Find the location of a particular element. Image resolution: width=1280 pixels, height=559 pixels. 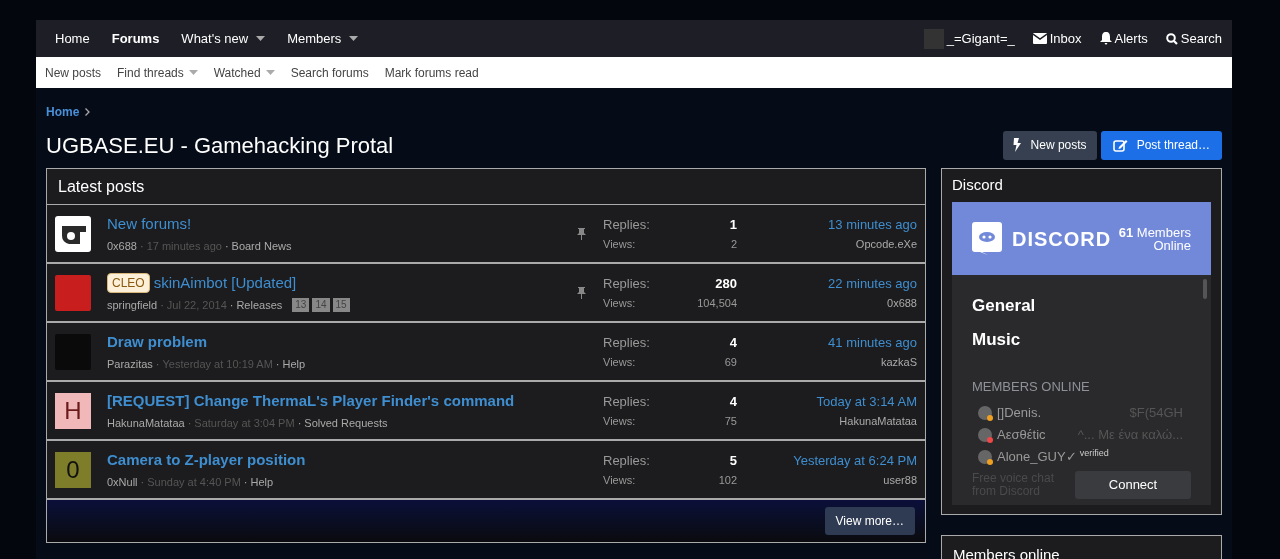

logo-avatar is located at coordinates (73, 233).